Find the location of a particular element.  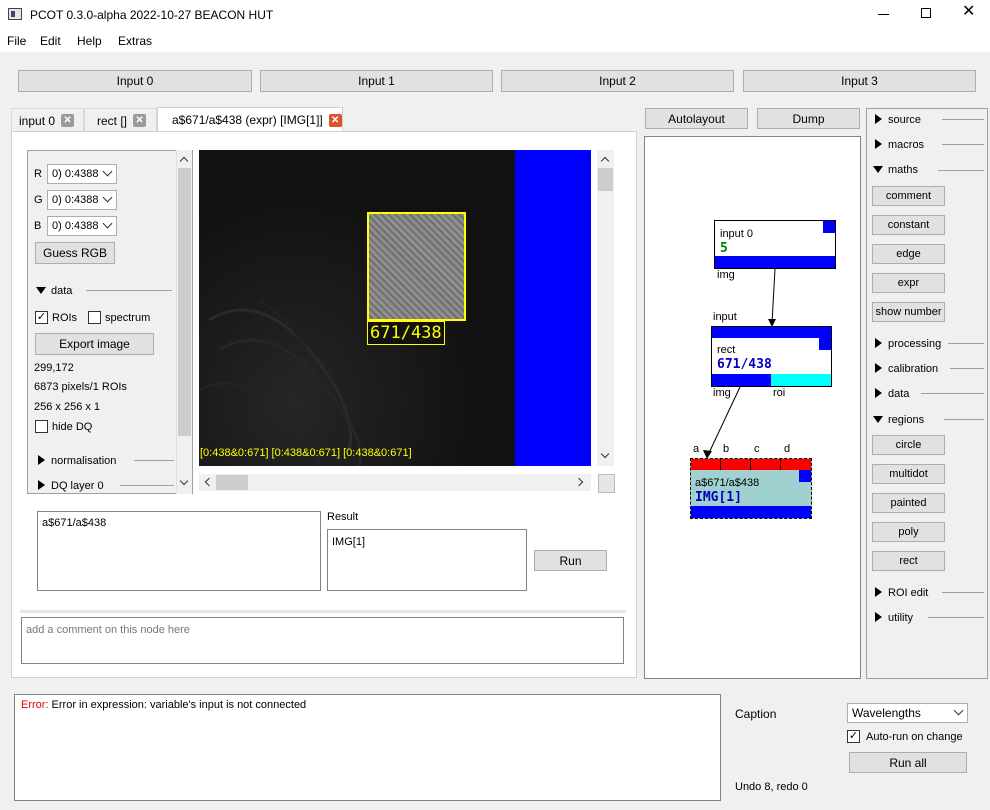

node-input-a is located at coordinates (706, 464).